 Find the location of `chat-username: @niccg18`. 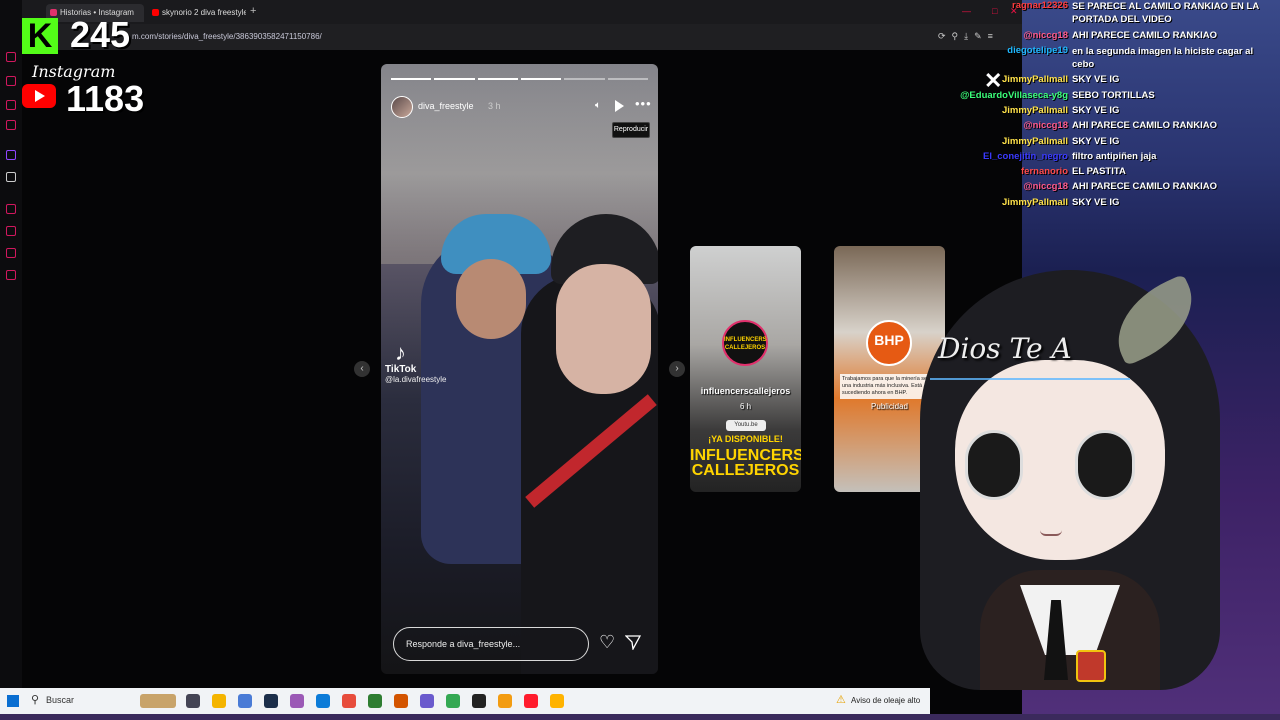

chat-username: @niccg18 is located at coordinates (1045, 35).